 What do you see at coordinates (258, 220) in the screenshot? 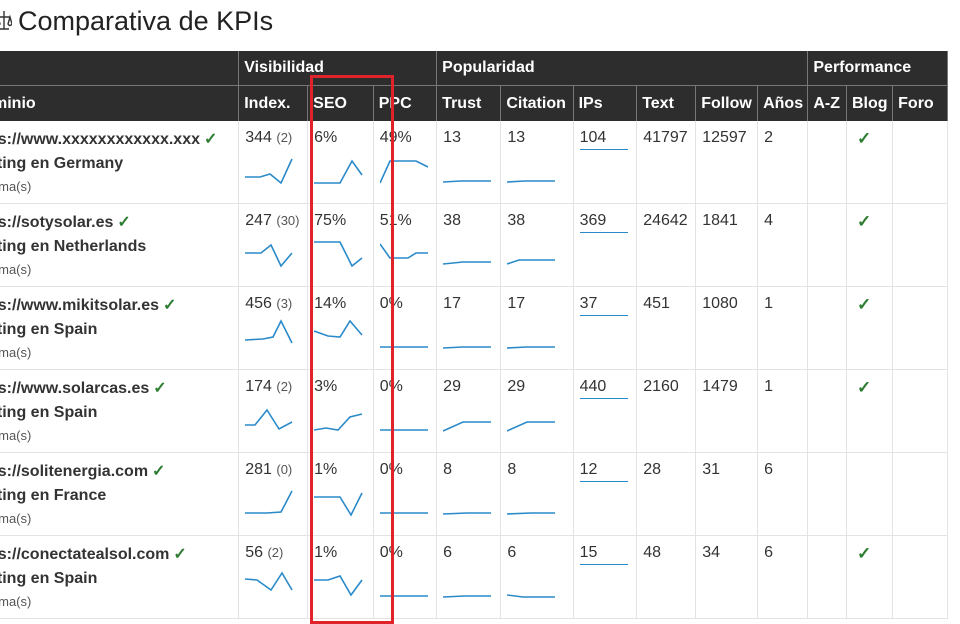
I see `index-value: 247` at bounding box center [258, 220].